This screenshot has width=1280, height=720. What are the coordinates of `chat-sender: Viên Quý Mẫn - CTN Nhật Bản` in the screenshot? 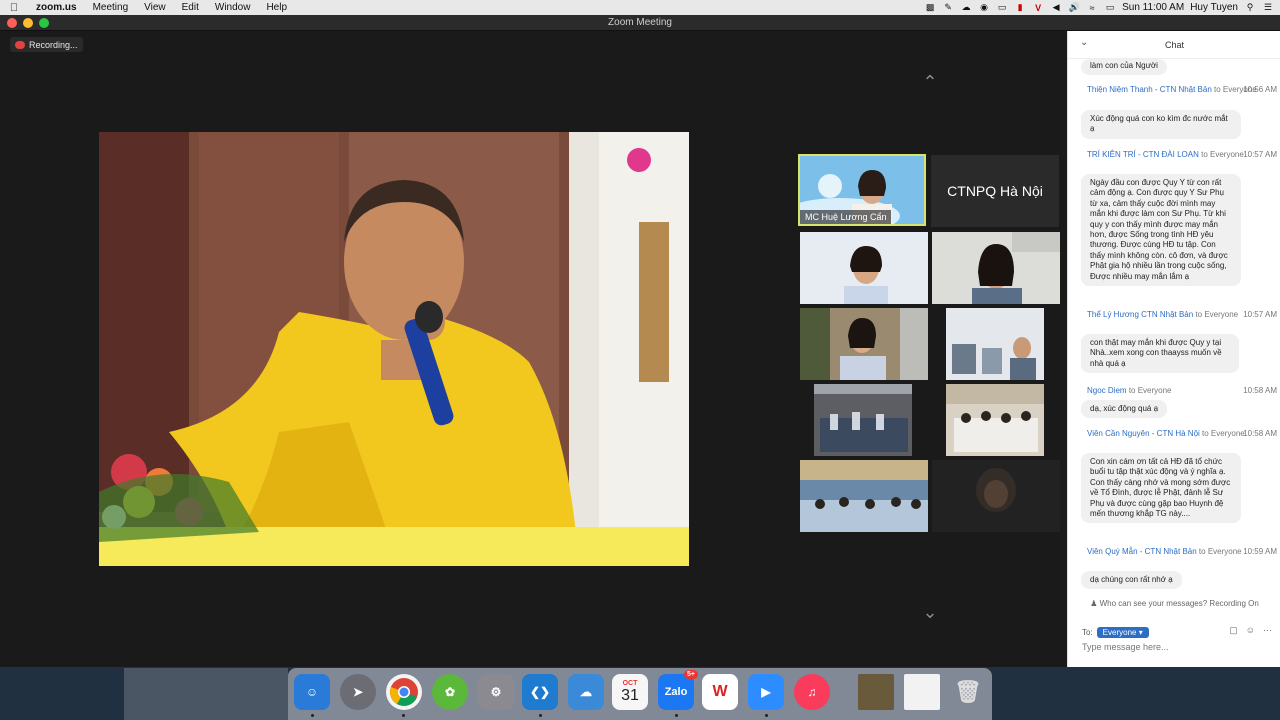 It's located at (1142, 551).